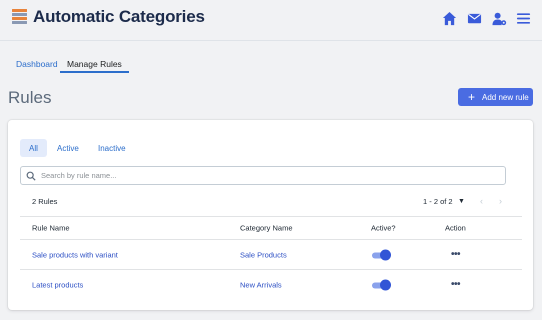  Describe the element at coordinates (455, 228) in the screenshot. I see `column-header-action: Action` at that location.